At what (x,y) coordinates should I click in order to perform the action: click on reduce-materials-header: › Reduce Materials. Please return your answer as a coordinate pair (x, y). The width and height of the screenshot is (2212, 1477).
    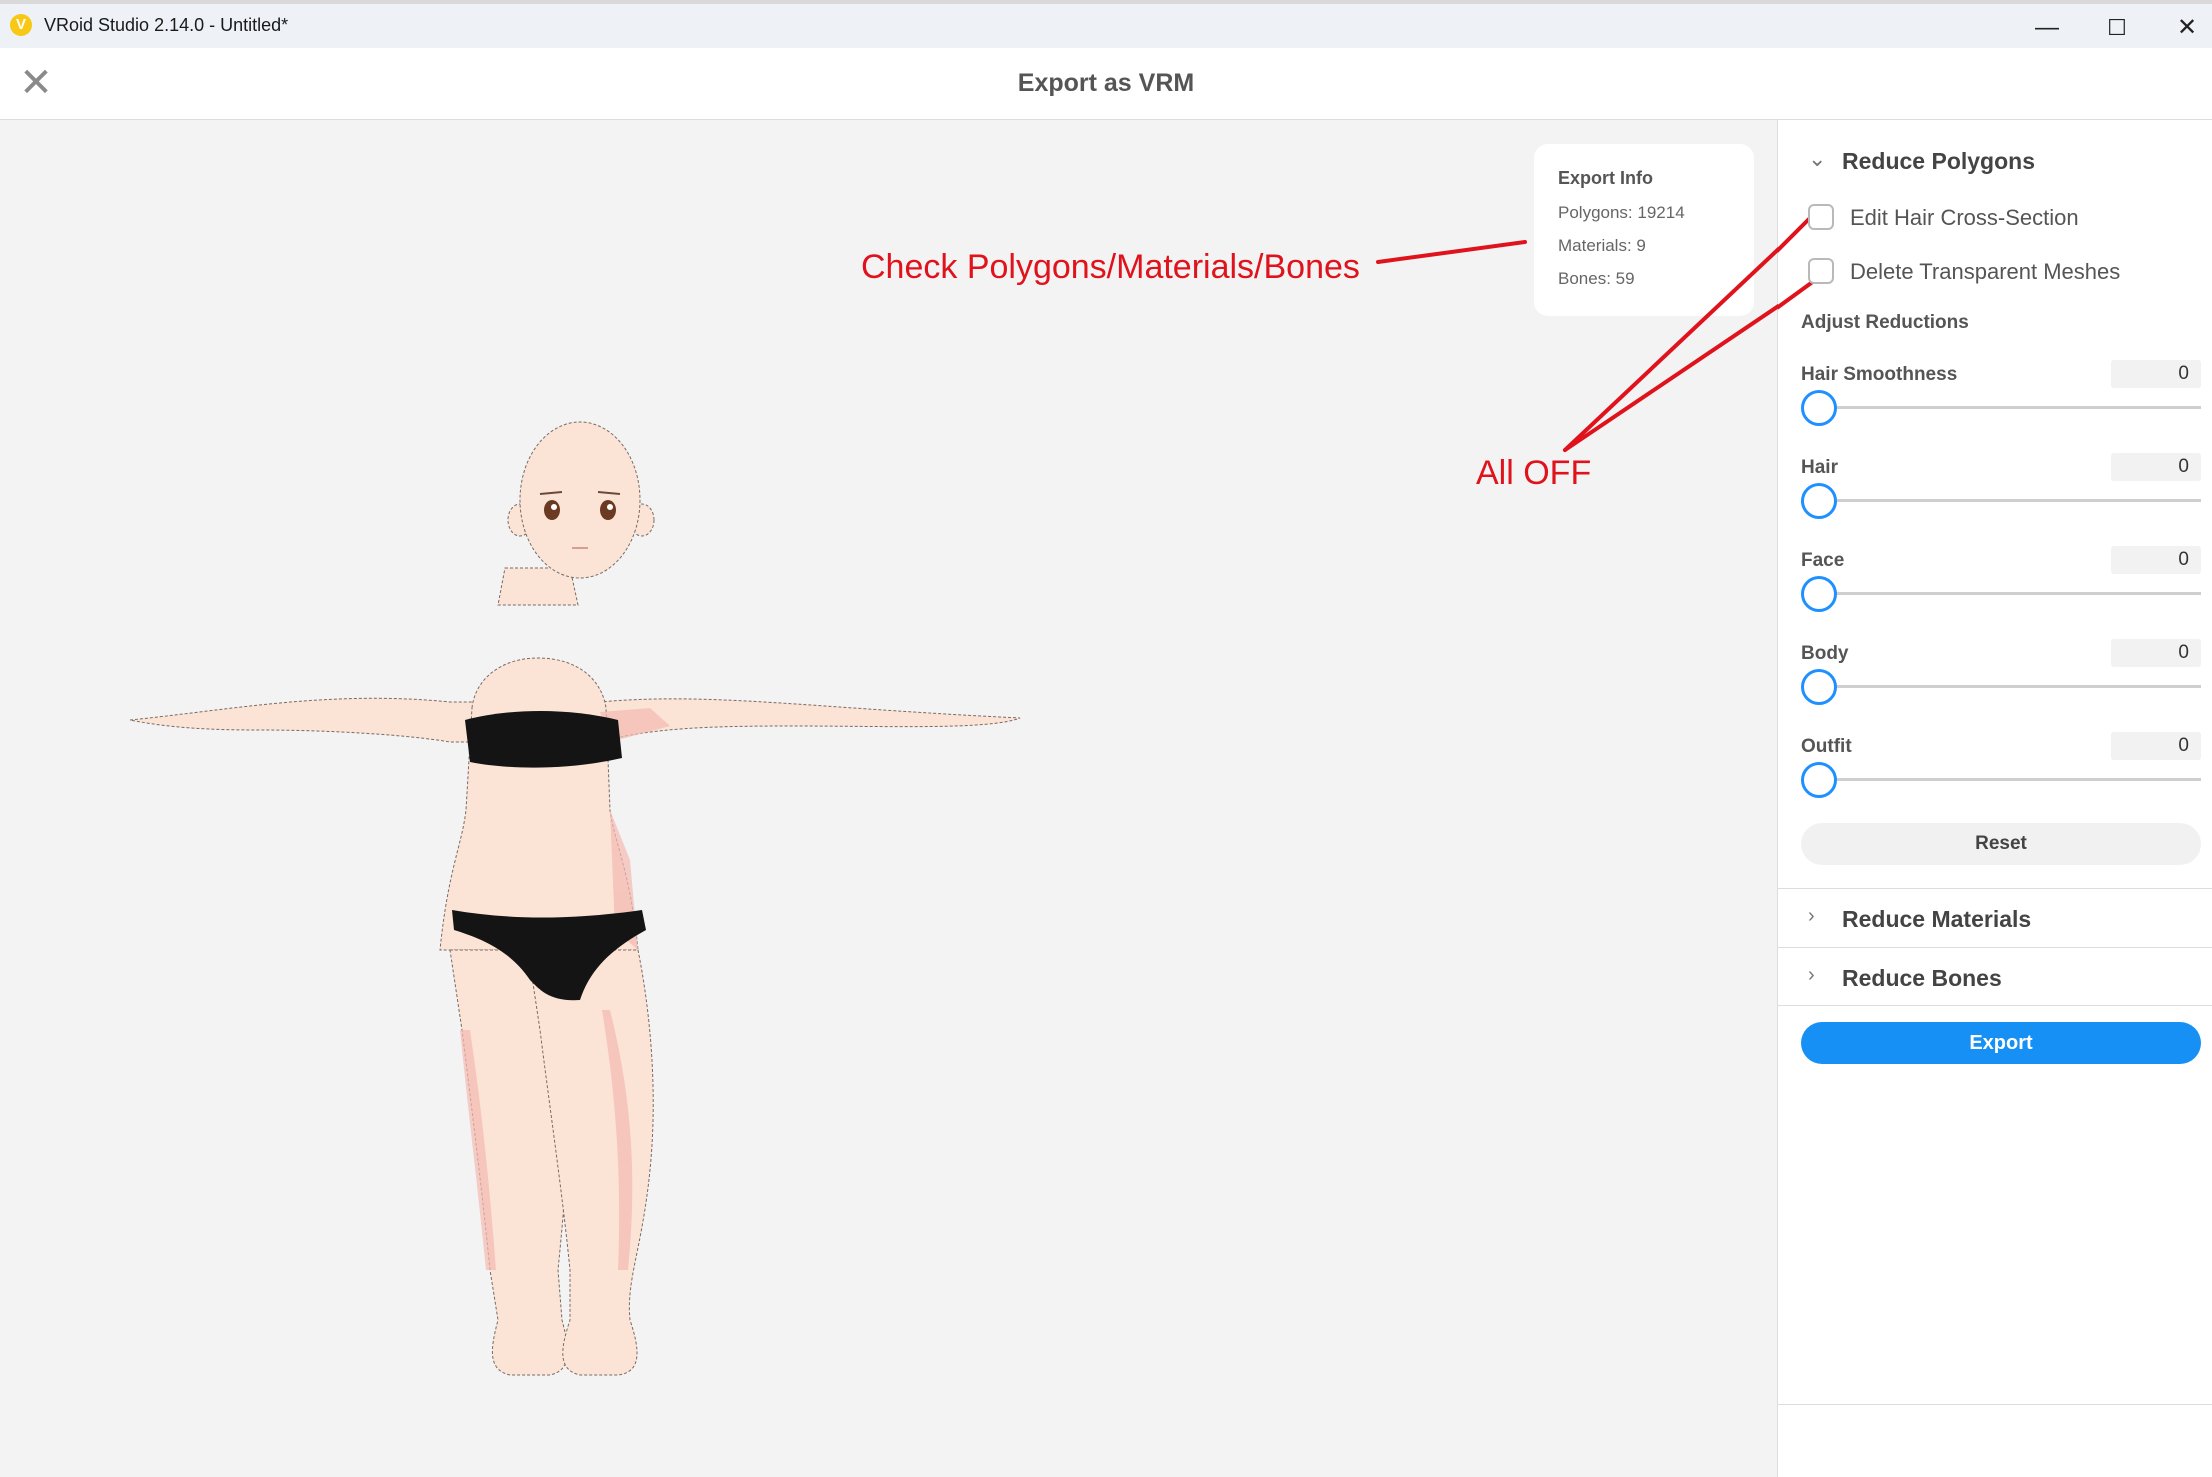
    Looking at the image, I should click on (1995, 919).